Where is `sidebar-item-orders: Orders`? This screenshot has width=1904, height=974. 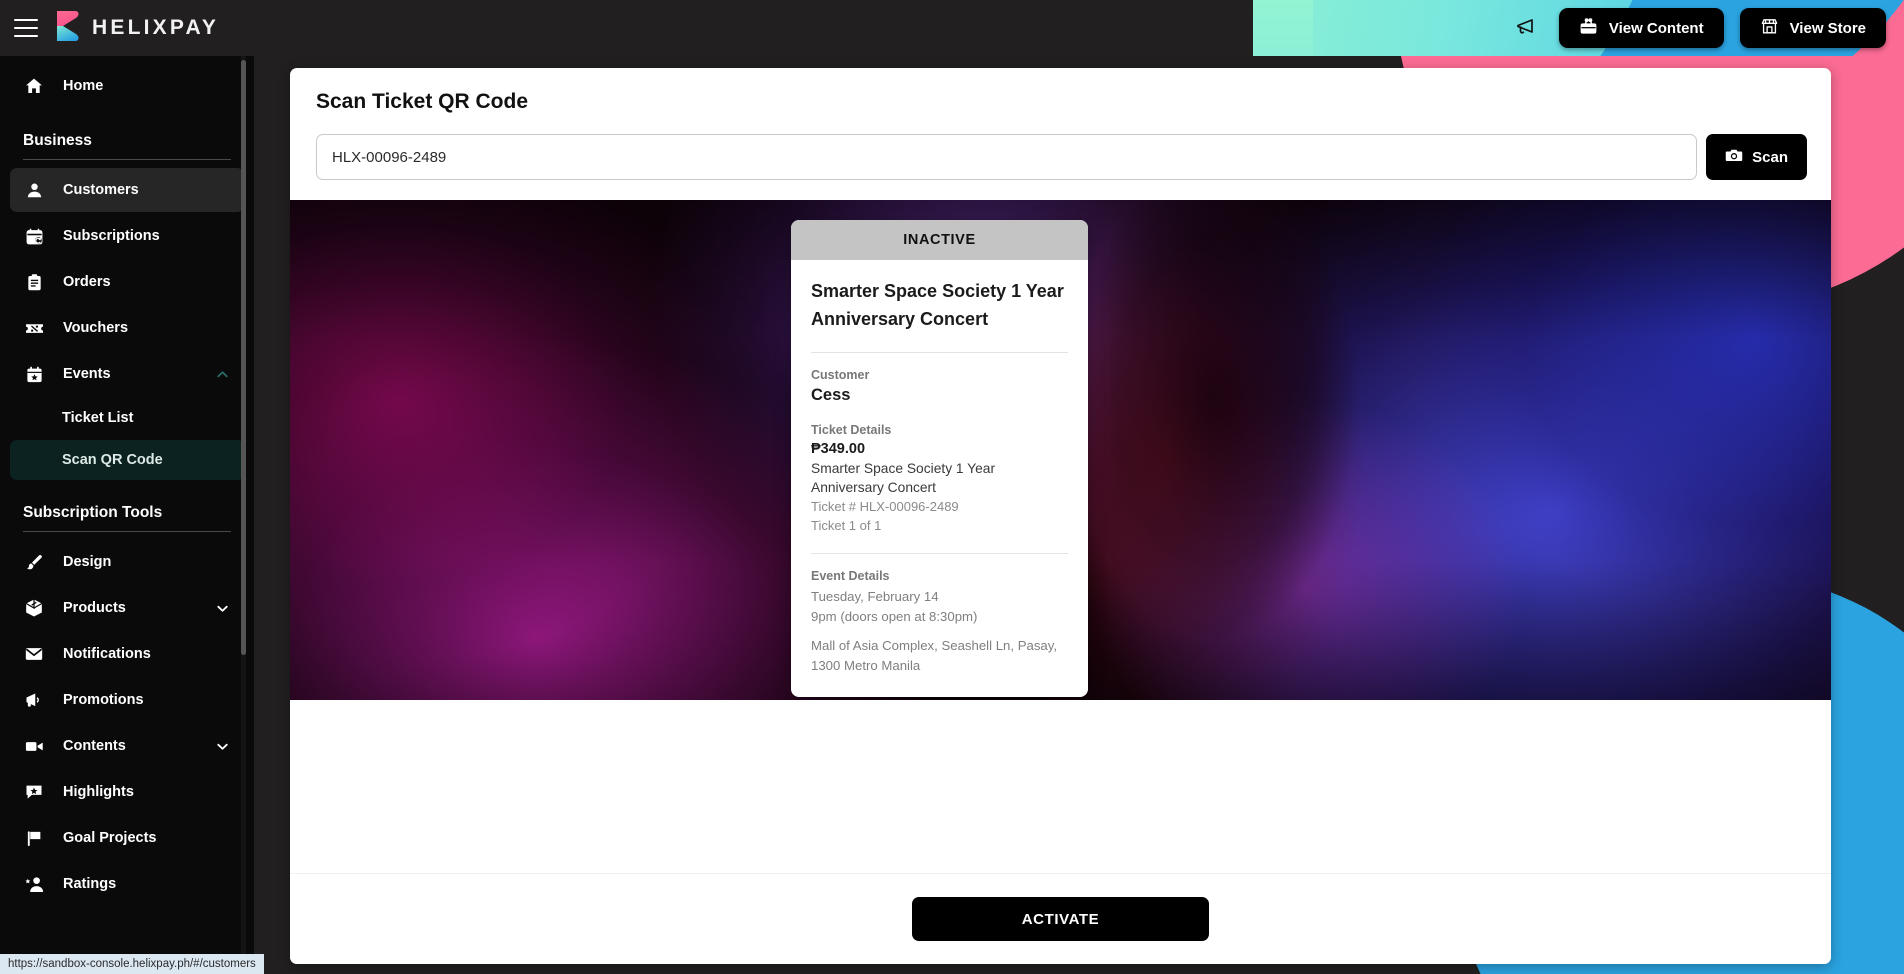
sidebar-item-orders: Orders is located at coordinates (127, 282).